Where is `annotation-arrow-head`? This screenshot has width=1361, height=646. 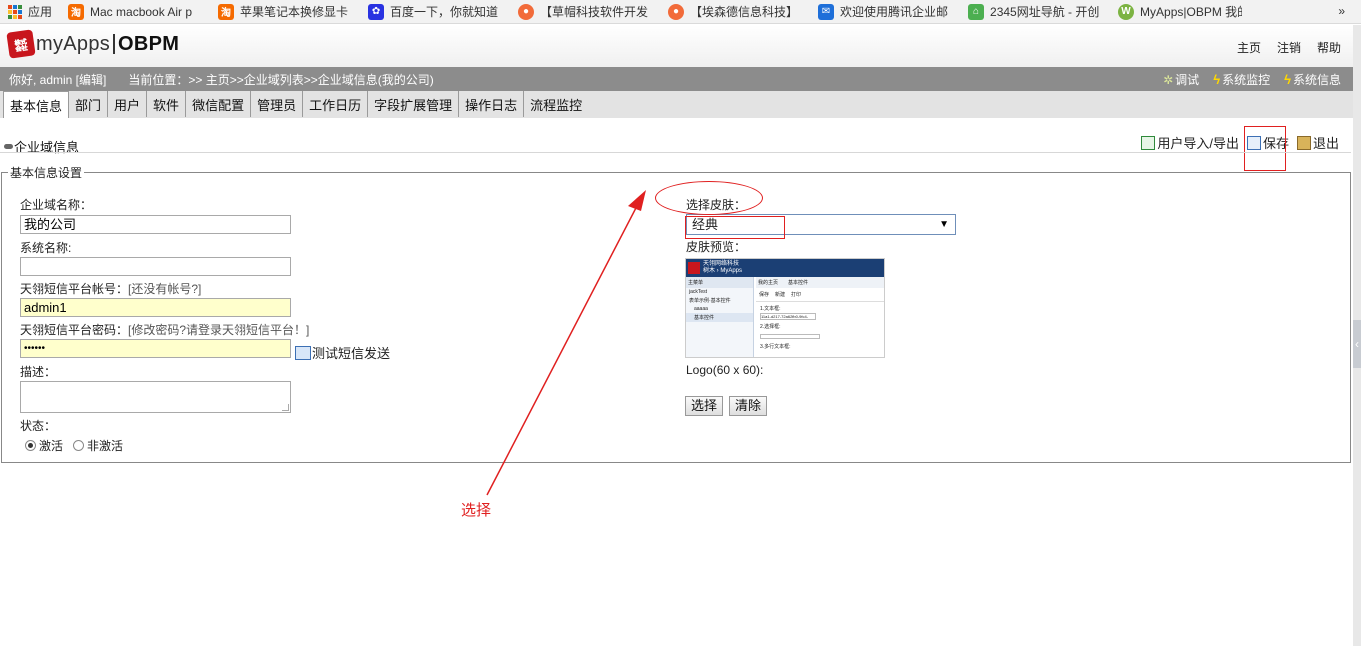 annotation-arrow-head is located at coordinates (637, 200).